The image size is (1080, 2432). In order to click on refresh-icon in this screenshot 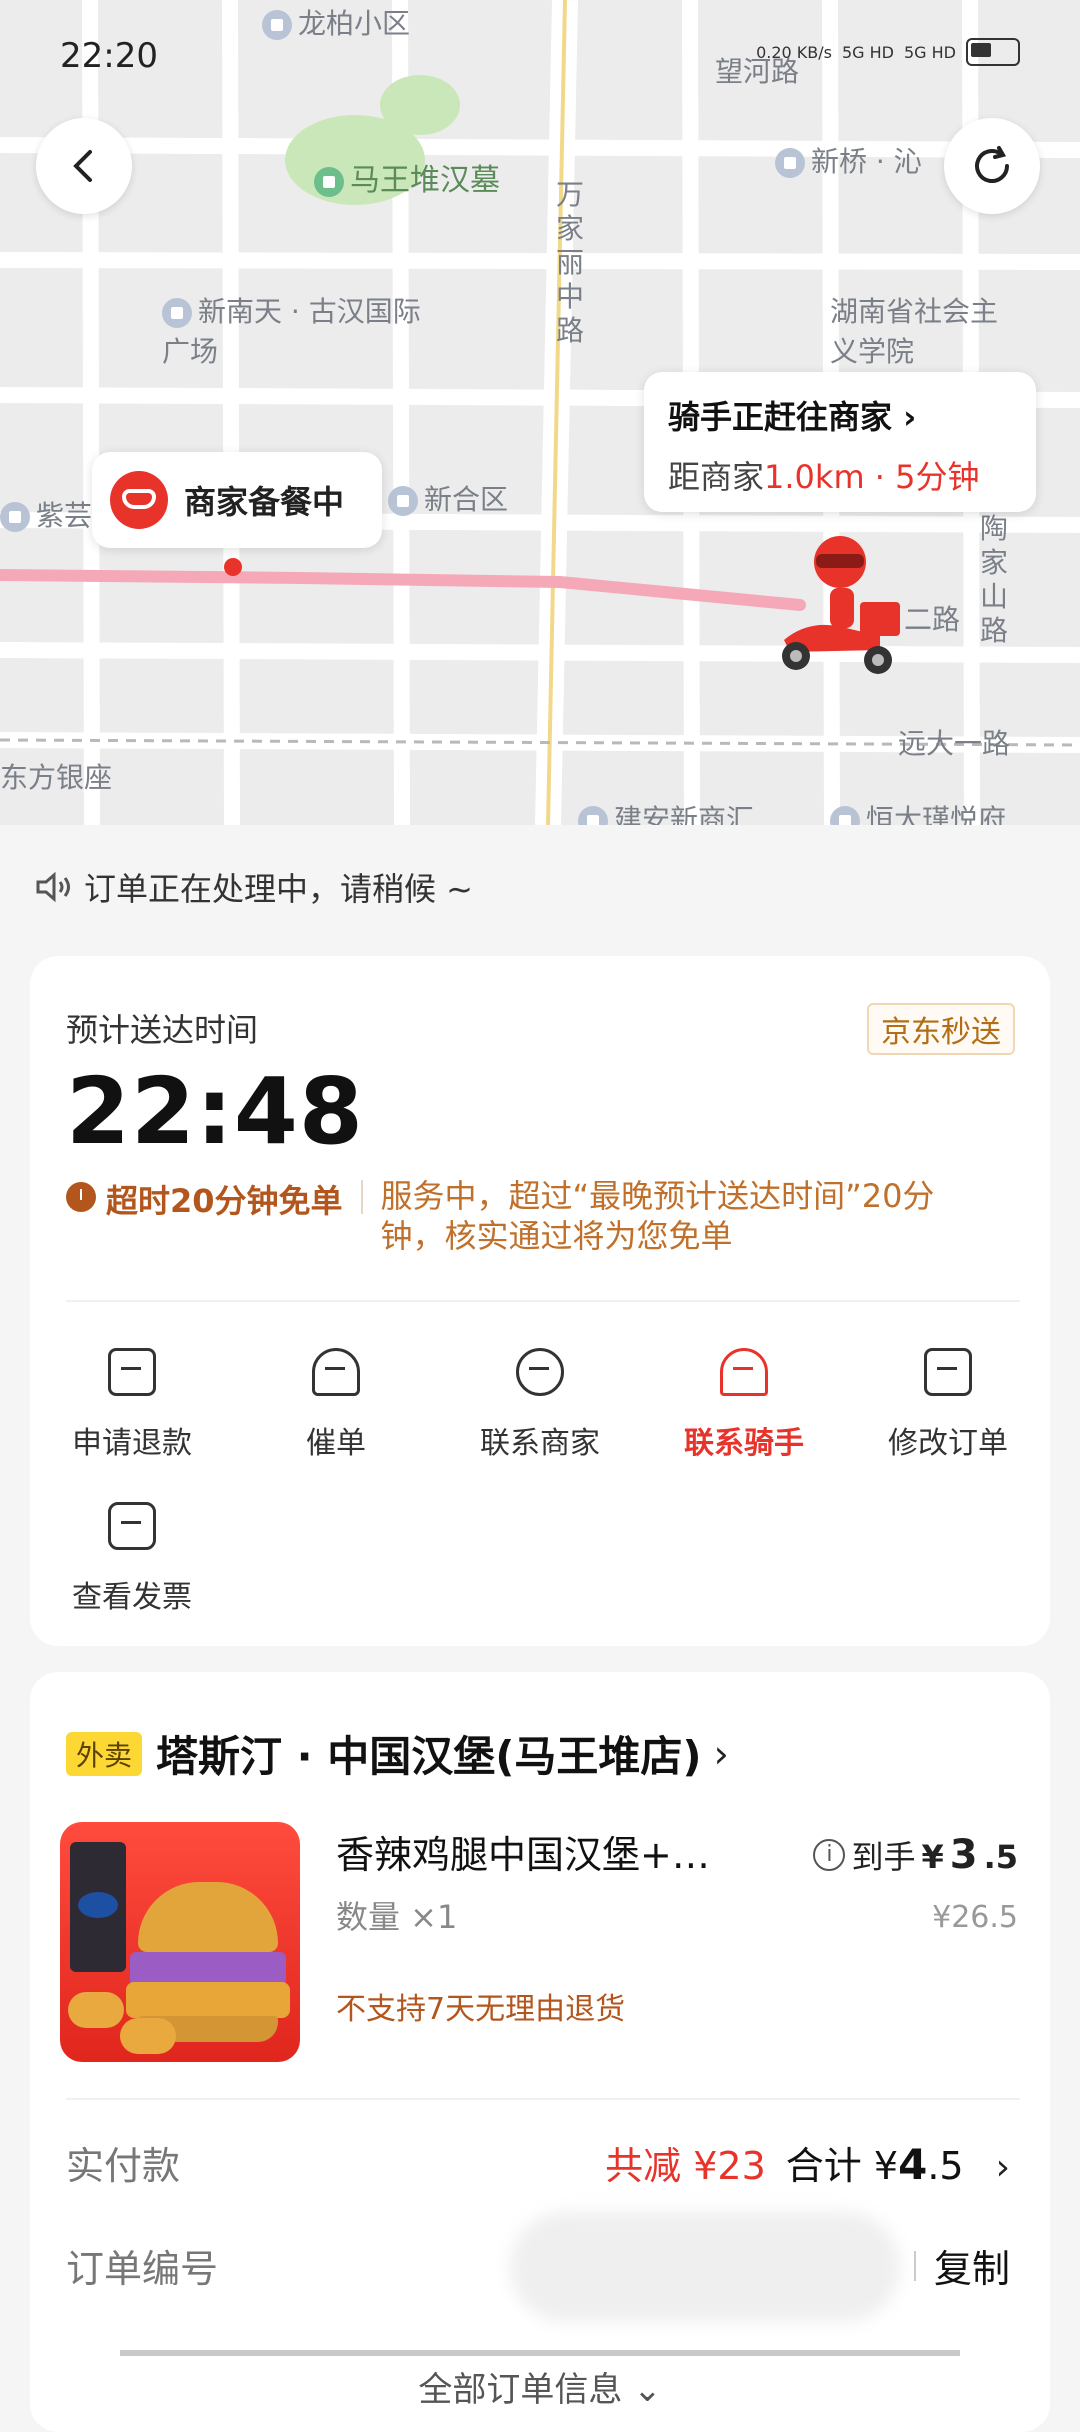, I will do `click(992, 164)`.